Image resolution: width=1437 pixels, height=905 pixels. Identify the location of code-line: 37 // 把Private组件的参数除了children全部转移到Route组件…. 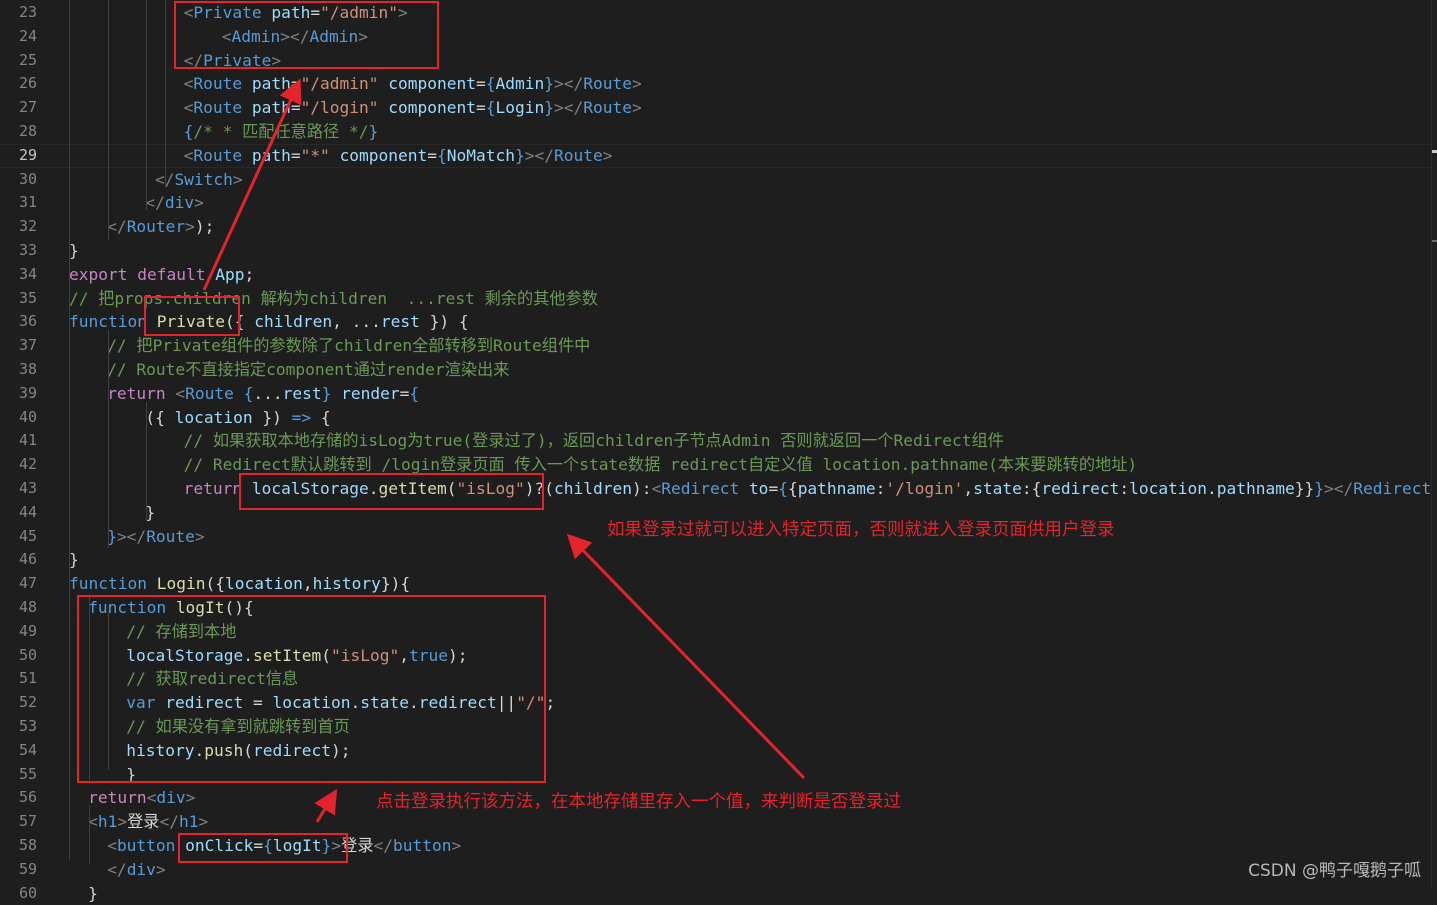
(715, 346).